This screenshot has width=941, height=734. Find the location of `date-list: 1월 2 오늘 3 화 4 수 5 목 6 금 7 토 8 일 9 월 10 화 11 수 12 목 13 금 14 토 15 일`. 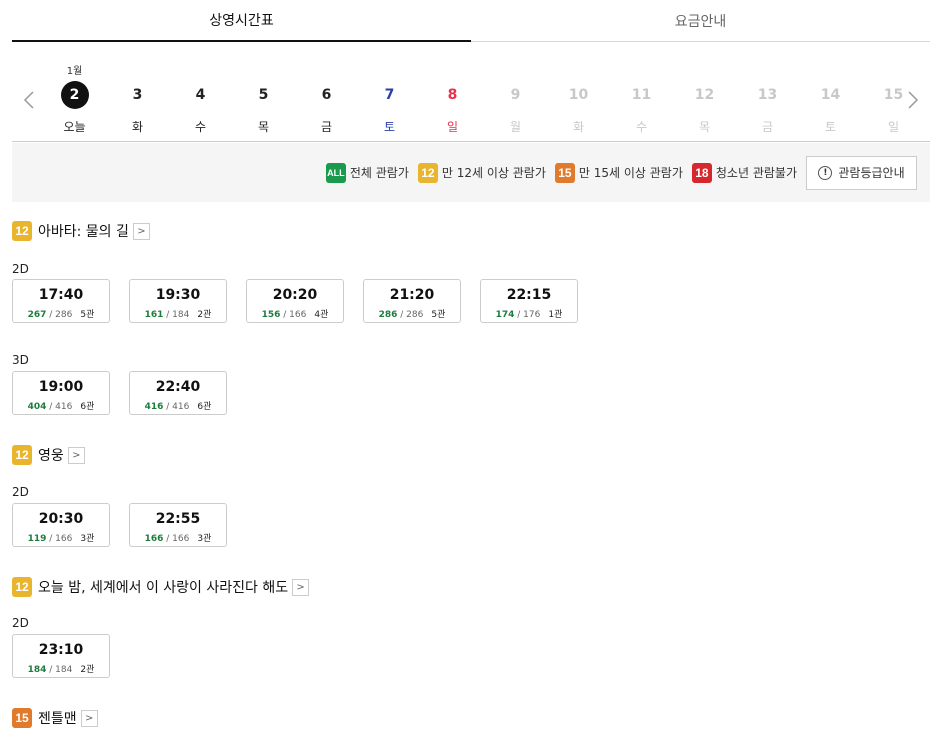

date-list: 1월 2 오늘 3 화 4 수 5 목 6 금 7 토 8 일 9 월 10 화 11 수 12 목 13 금 14 토 15 일 is located at coordinates (484, 92).